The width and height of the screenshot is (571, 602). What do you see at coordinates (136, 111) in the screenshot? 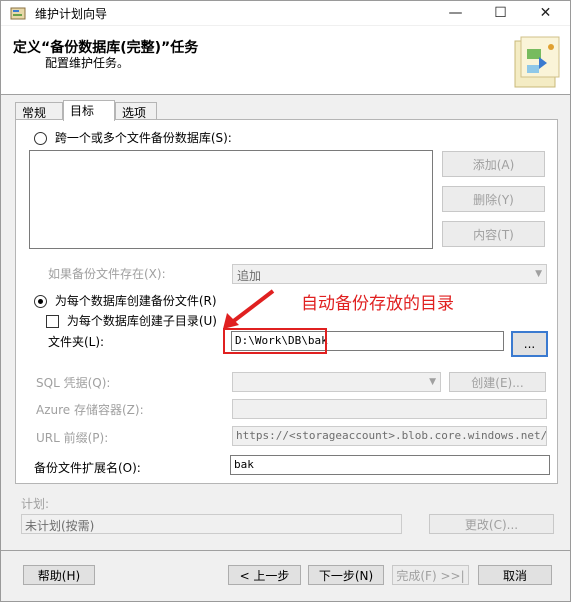
I see `tab-options: 选项` at bounding box center [136, 111].